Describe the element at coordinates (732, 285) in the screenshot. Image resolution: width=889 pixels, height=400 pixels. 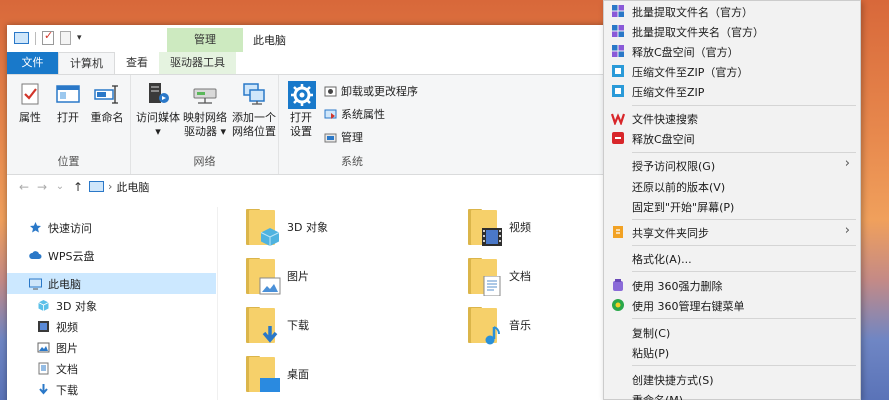
I see `menu-item-360-force-delete: 使用 360强力删除` at that location.